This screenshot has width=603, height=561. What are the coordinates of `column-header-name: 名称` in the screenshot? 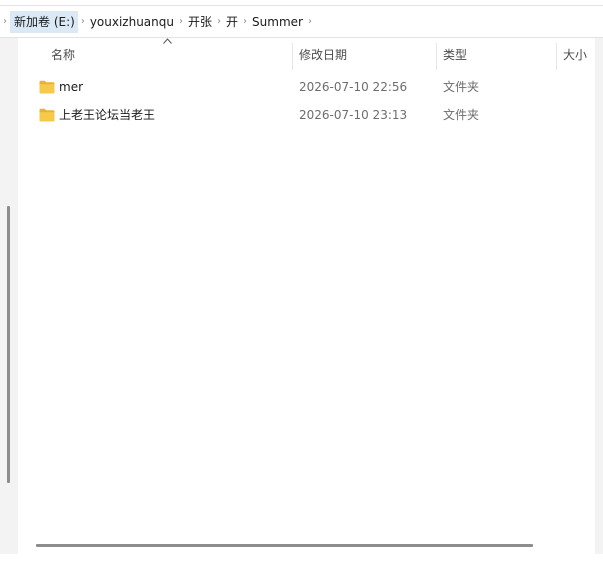 It's located at (63, 55).